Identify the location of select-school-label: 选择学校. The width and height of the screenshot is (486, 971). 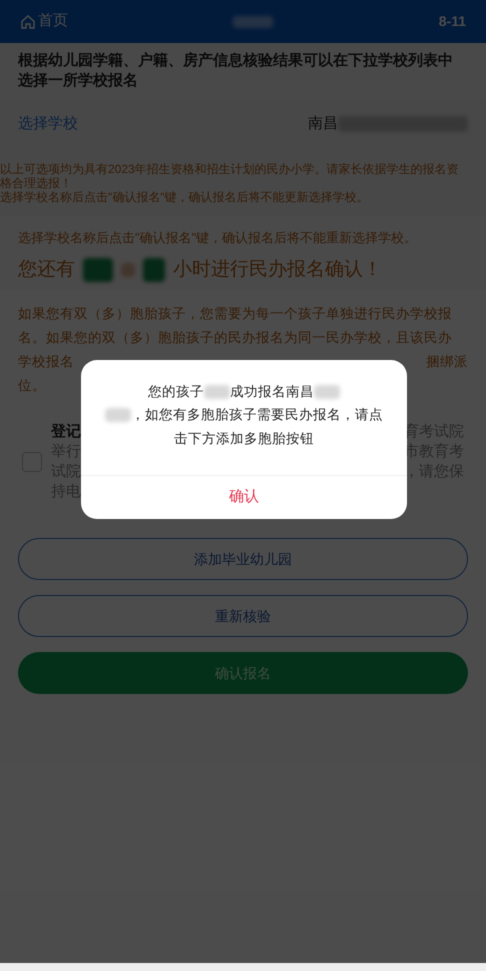
(48, 124).